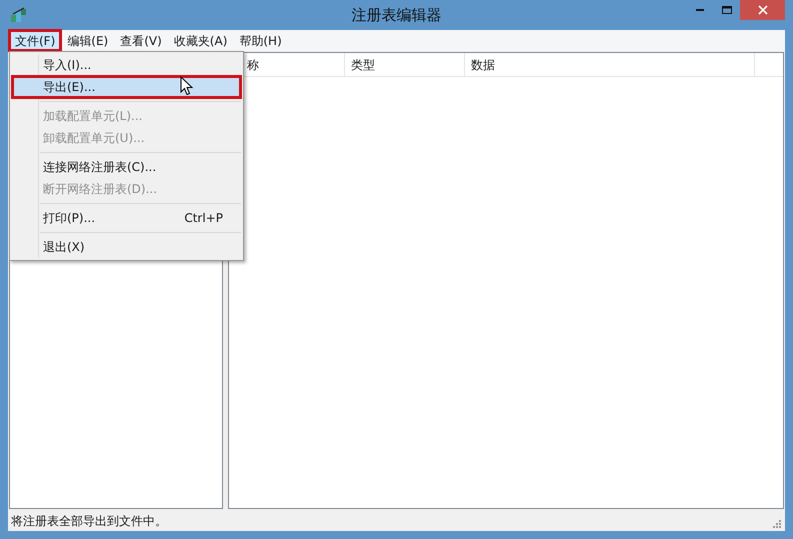  Describe the element at coordinates (397, 15) in the screenshot. I see `window-title: 注册表编辑器` at that location.